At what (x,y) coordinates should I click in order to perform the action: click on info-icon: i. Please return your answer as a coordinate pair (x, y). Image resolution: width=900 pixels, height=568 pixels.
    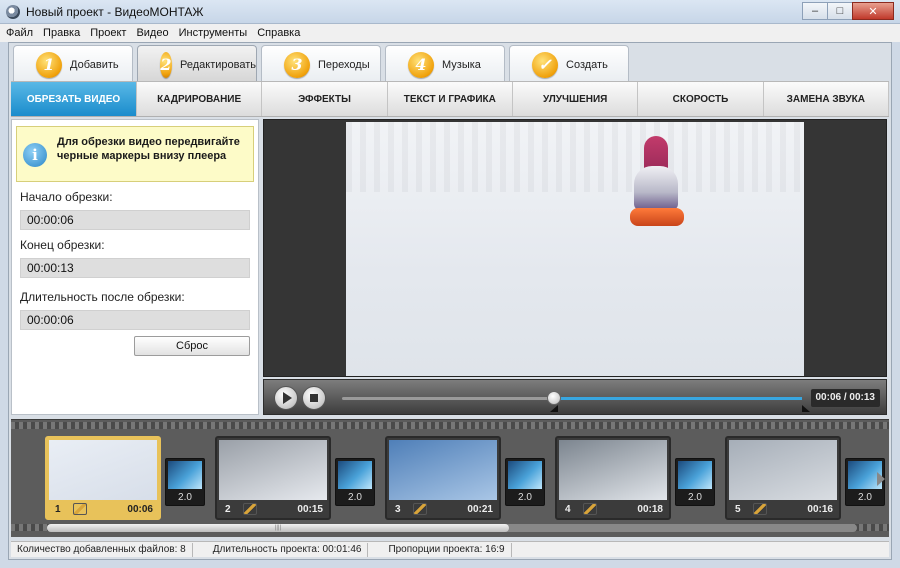
    Looking at the image, I should click on (35, 155).